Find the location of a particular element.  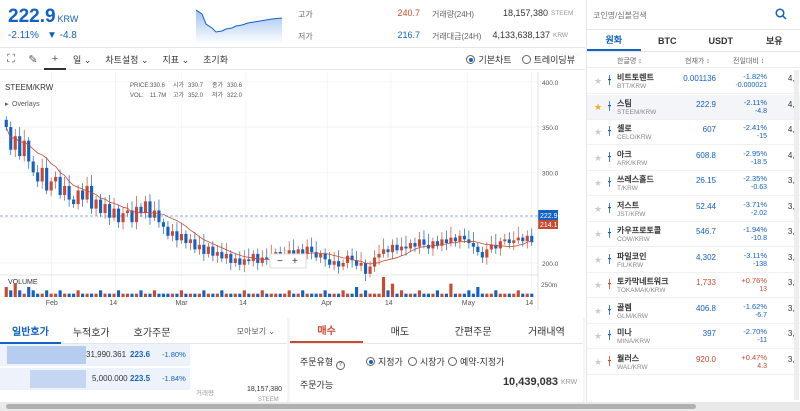

tab-btc: BTC is located at coordinates (668, 40).